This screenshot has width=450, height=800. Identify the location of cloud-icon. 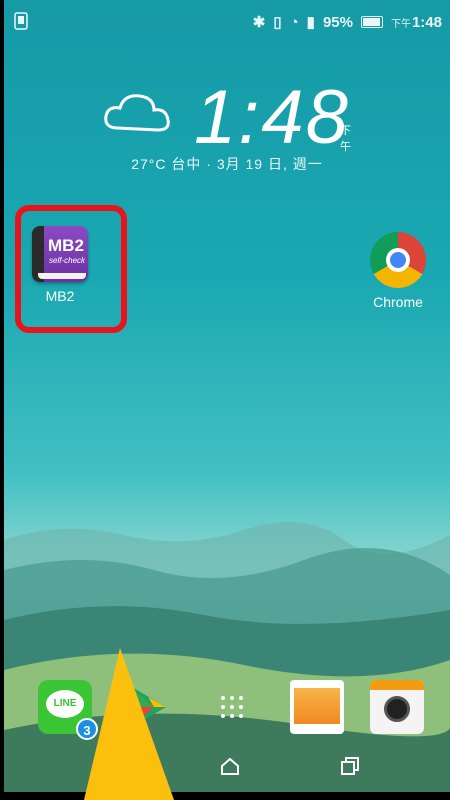
(137, 113).